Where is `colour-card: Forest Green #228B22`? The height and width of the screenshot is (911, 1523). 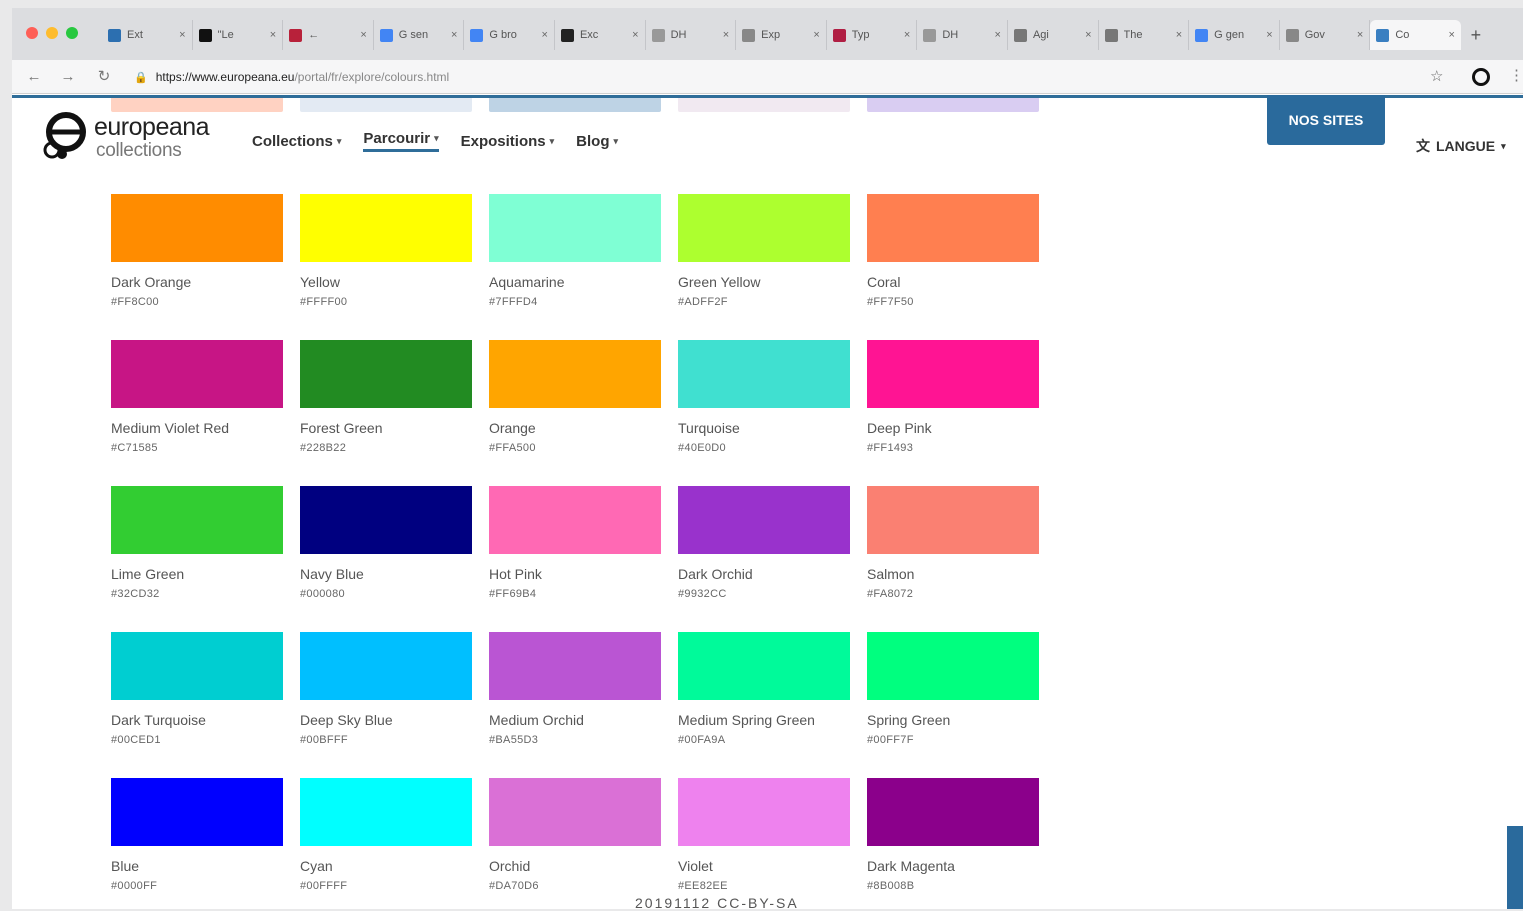 colour-card: Forest Green #228B22 is located at coordinates (386, 413).